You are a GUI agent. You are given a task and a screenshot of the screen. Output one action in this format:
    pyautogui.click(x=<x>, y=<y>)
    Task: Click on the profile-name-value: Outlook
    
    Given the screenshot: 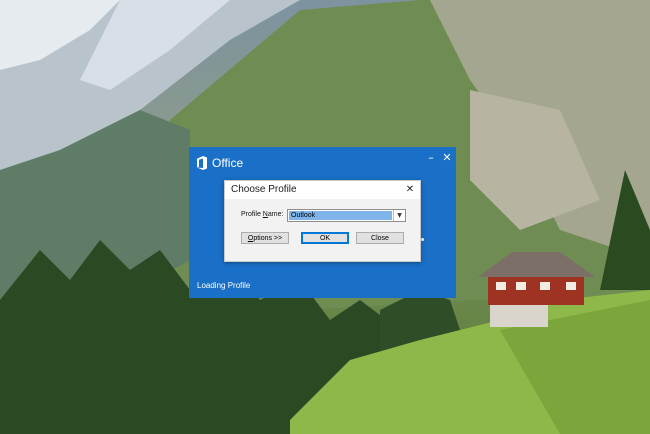 What is the action you would take?
    pyautogui.click(x=340, y=215)
    